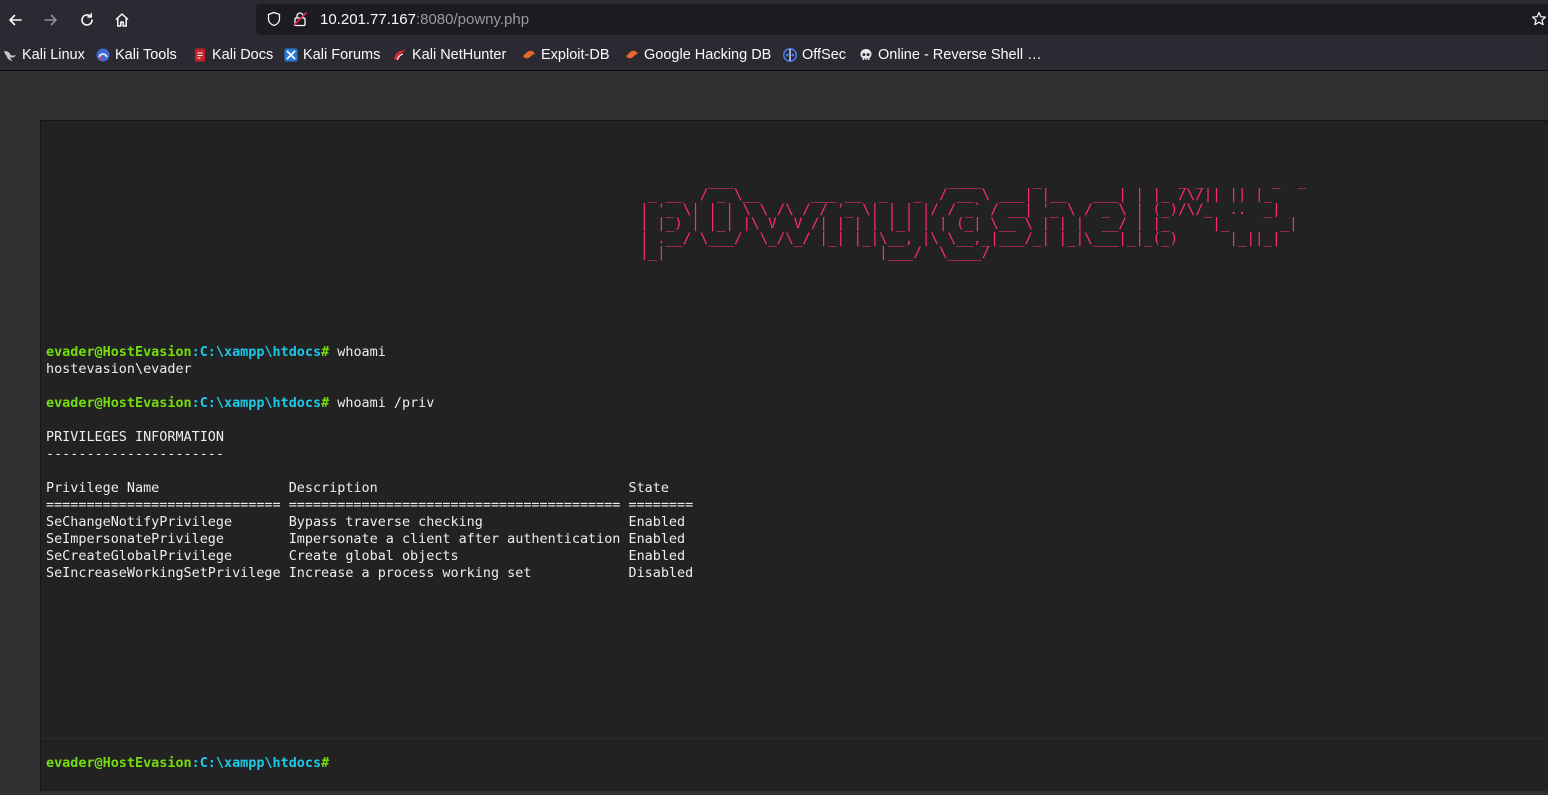 This screenshot has height=795, width=1548. I want to click on reload-button, so click(87, 20).